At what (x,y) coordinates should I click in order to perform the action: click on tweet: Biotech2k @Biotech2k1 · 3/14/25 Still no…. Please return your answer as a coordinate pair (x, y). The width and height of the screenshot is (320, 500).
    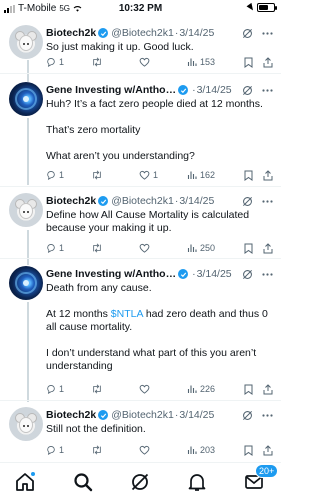
    Looking at the image, I should click on (140, 432).